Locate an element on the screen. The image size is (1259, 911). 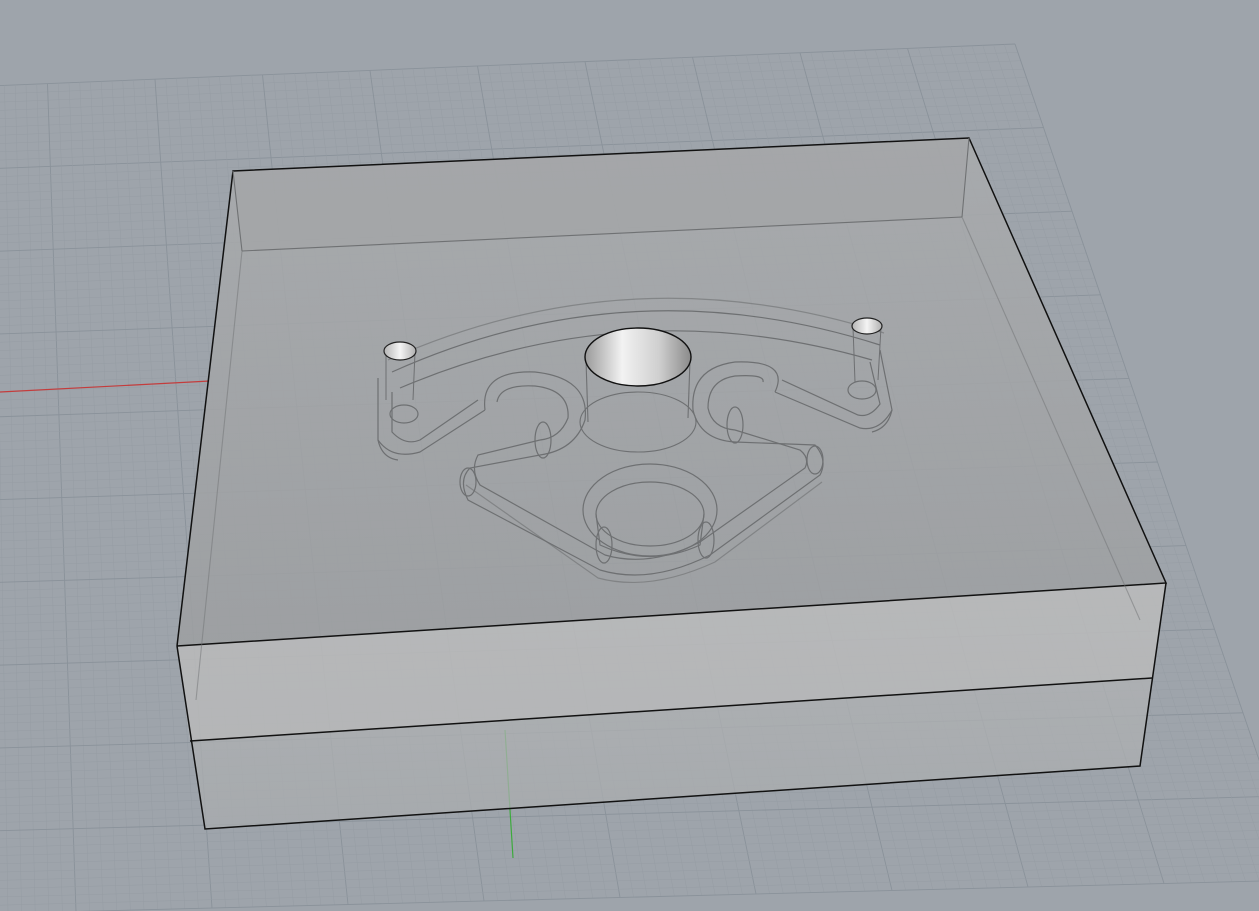
vent-pin-left-top is located at coordinates (400, 351).